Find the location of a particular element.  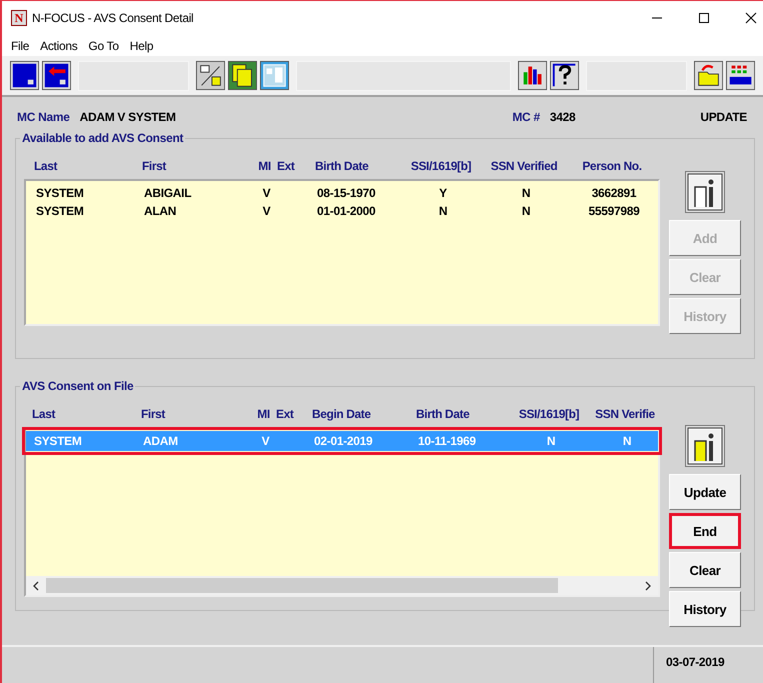

mc-number-value: 3428 is located at coordinates (563, 117).